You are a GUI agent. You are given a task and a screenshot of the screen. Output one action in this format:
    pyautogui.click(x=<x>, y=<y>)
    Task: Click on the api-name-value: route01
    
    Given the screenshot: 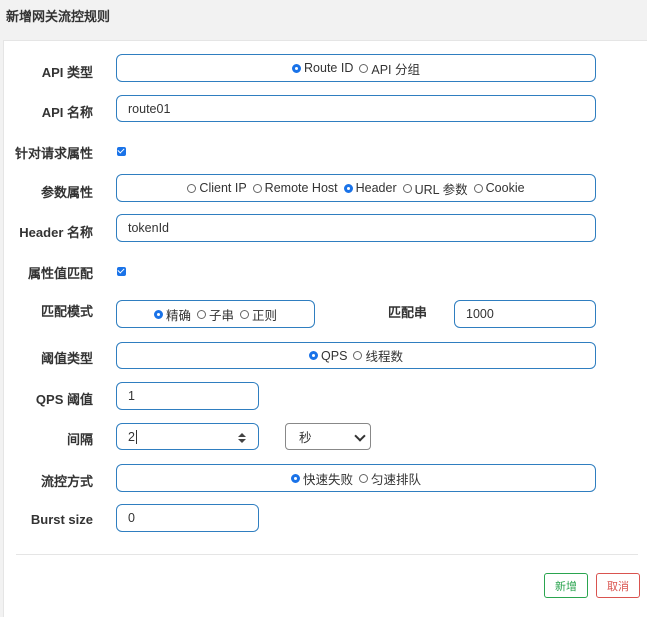 What is the action you would take?
    pyautogui.click(x=149, y=108)
    